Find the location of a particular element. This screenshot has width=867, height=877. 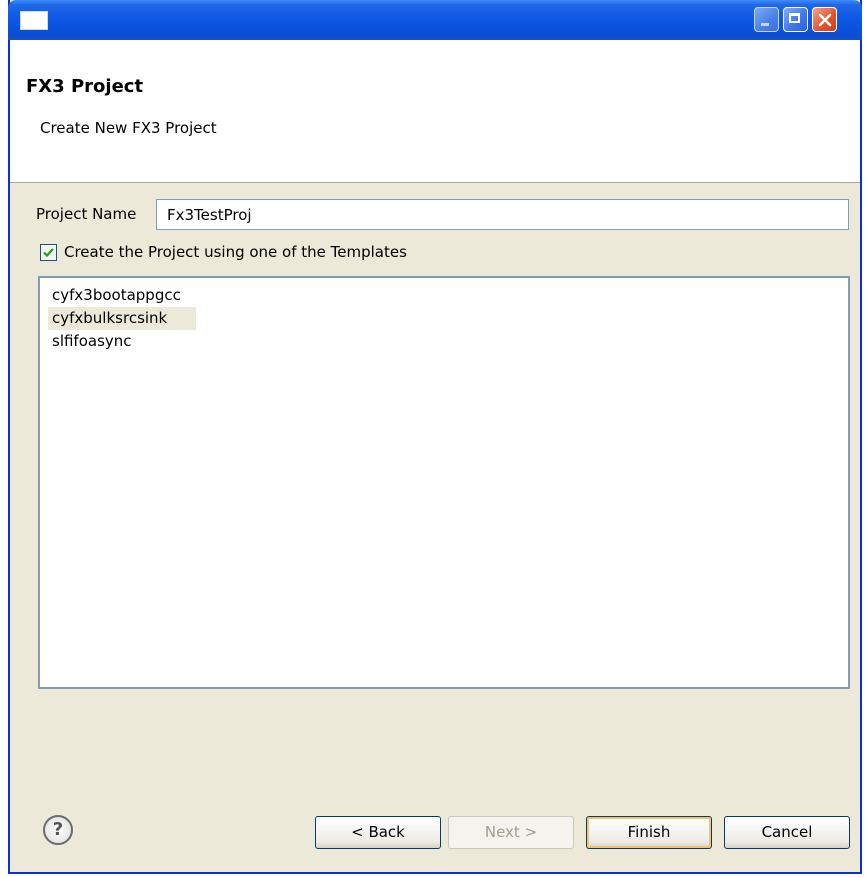

maximize-button is located at coordinates (795, 19).